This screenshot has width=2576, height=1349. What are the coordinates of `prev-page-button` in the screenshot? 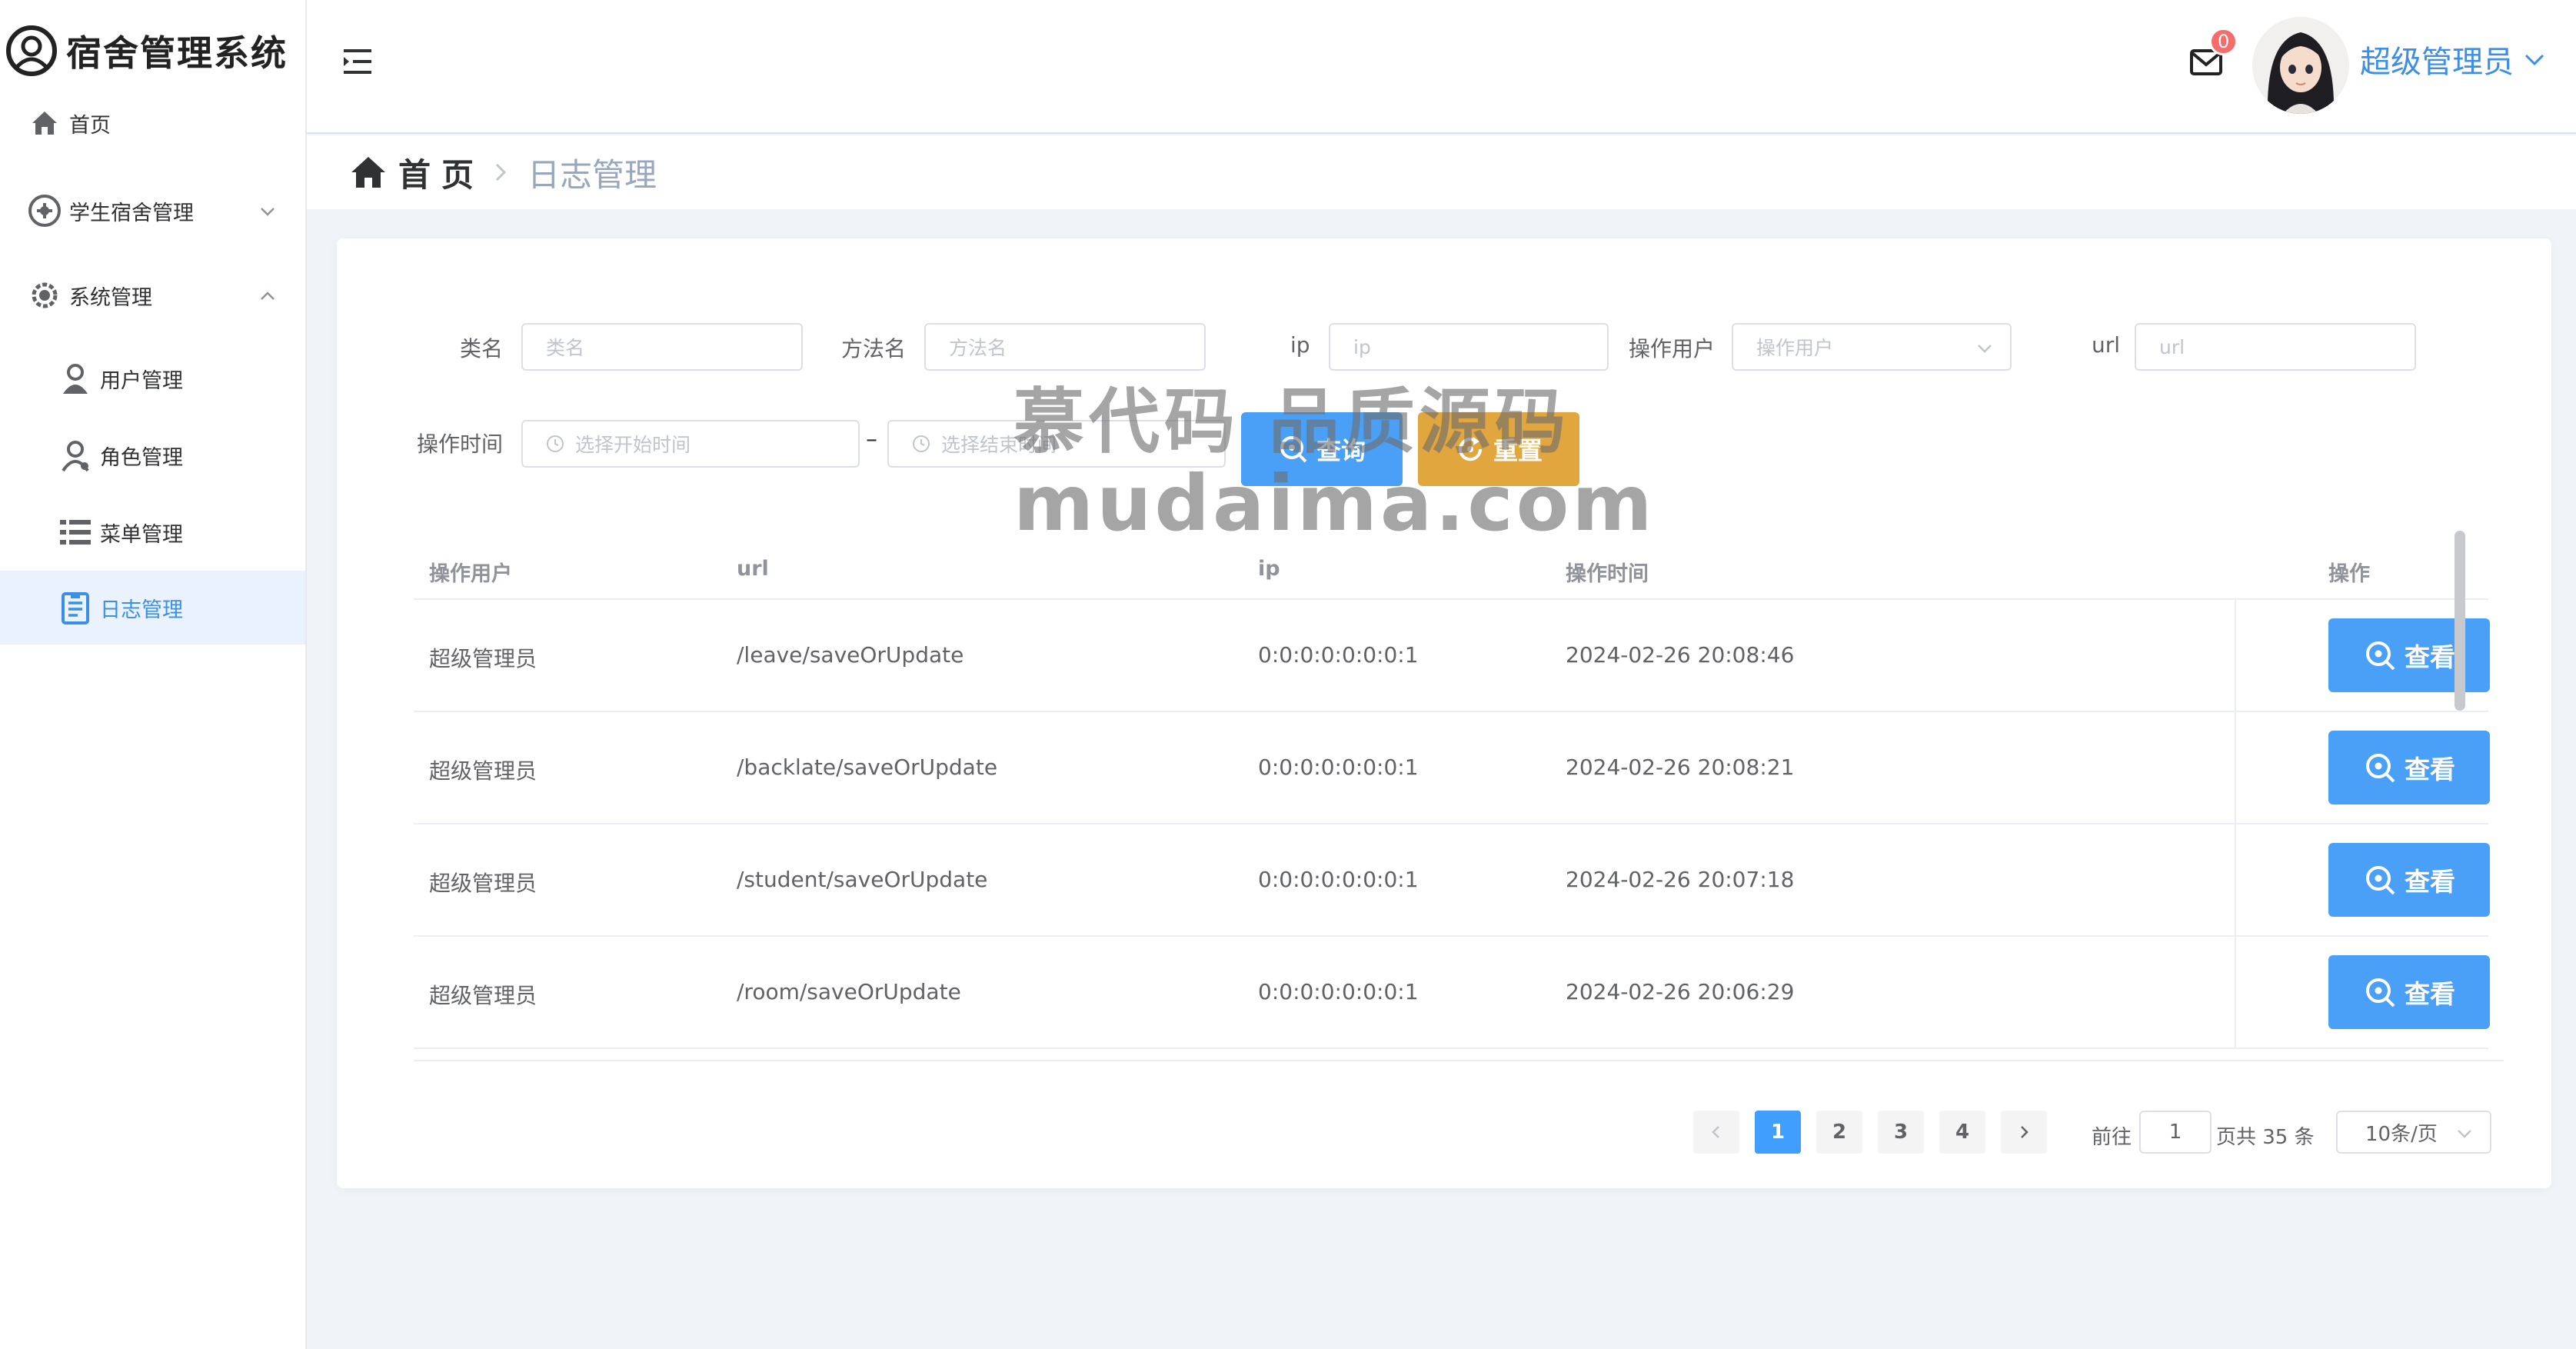 It's located at (1716, 1132).